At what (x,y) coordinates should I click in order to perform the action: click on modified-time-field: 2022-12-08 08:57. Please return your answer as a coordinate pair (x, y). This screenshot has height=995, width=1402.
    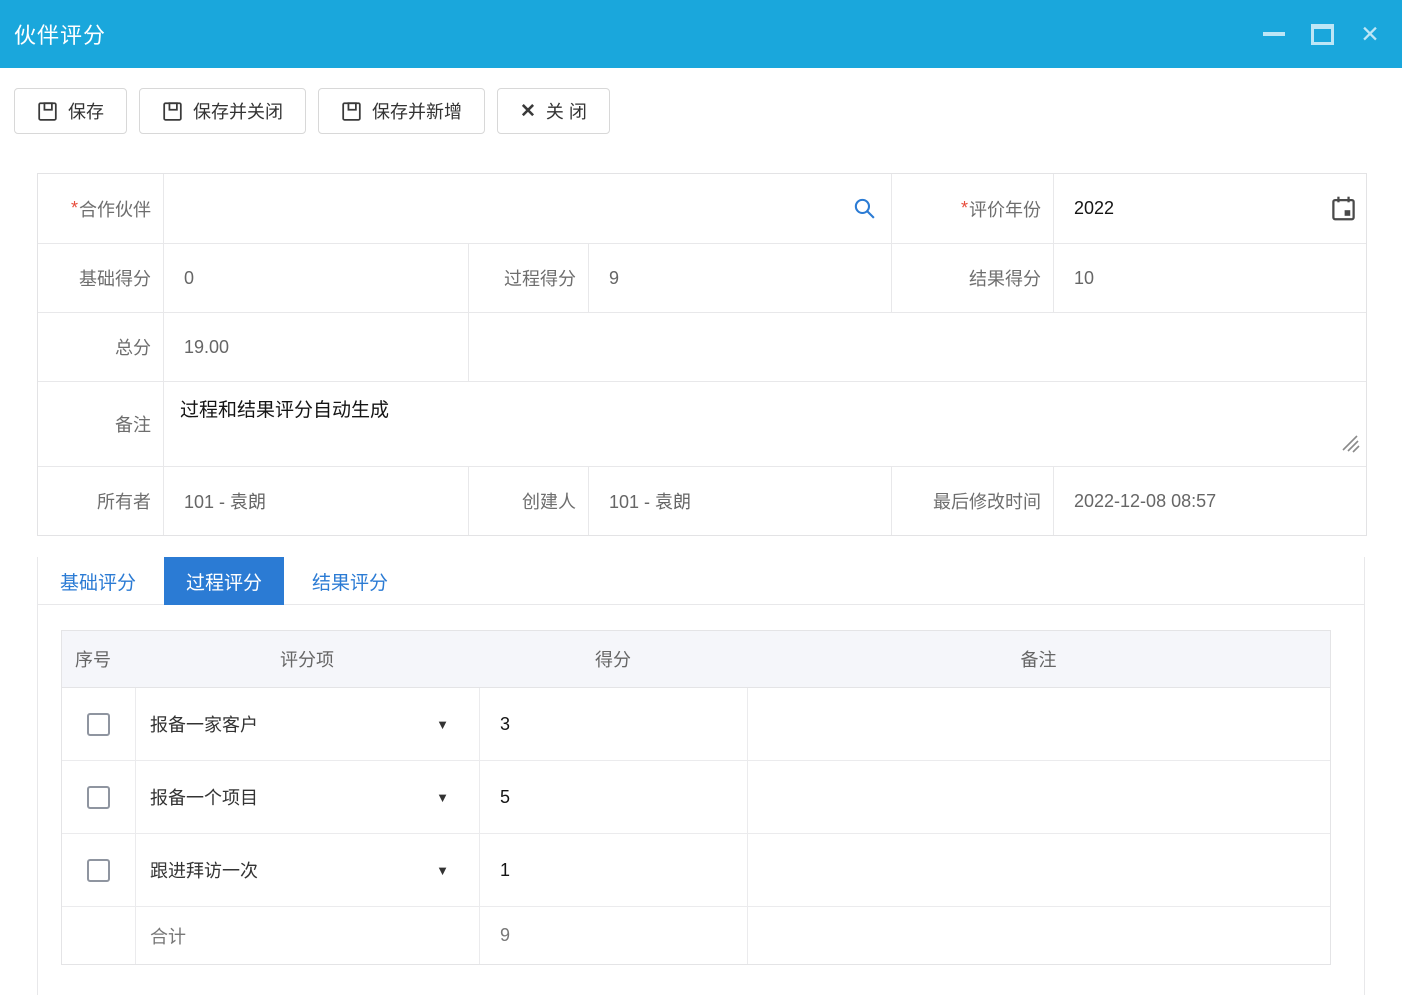
    Looking at the image, I should click on (1209, 500).